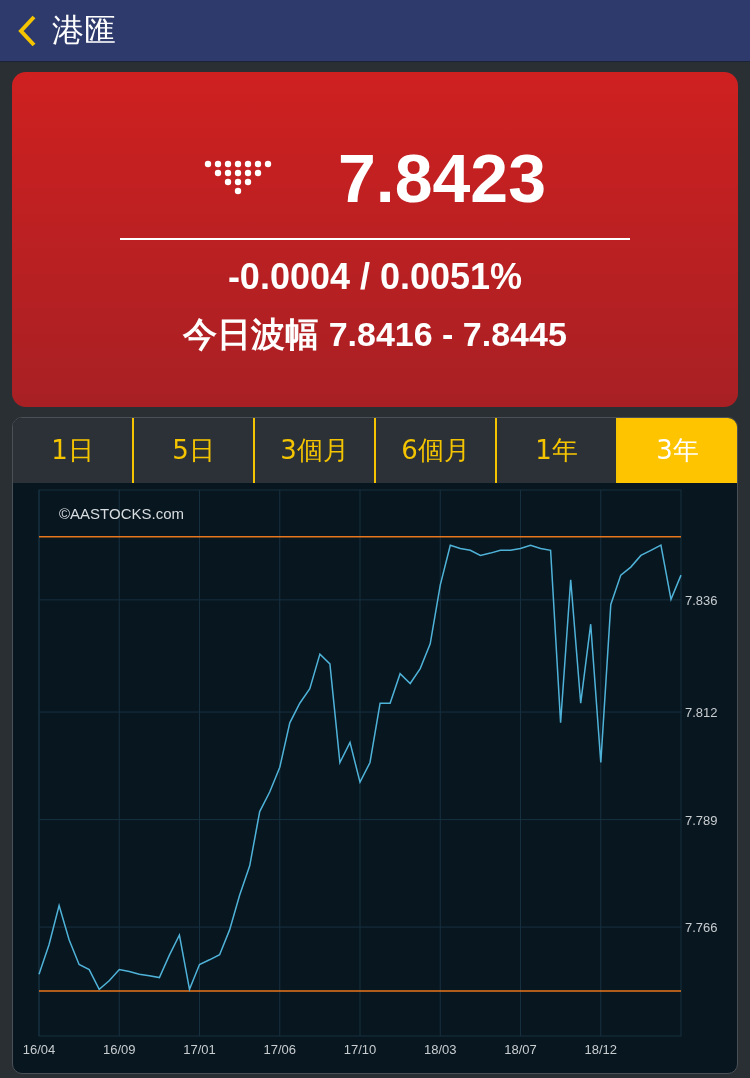  What do you see at coordinates (39, 1049) in the screenshot?
I see `axis-label: 16/04` at bounding box center [39, 1049].